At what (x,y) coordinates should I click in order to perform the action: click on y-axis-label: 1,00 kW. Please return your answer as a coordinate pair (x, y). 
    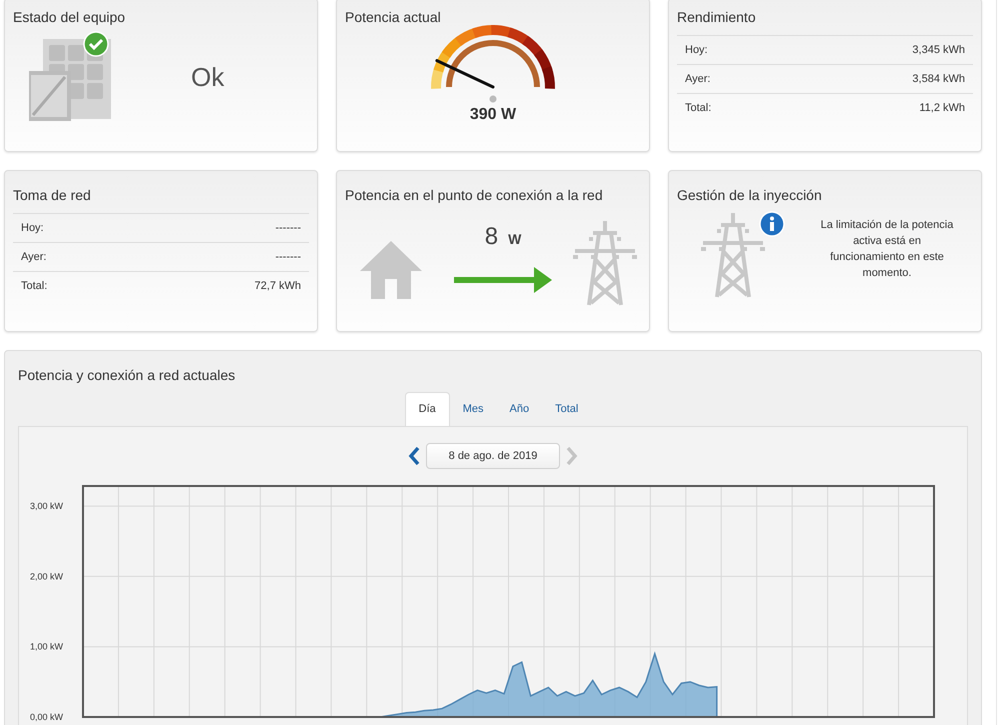
    Looking at the image, I should click on (46, 647).